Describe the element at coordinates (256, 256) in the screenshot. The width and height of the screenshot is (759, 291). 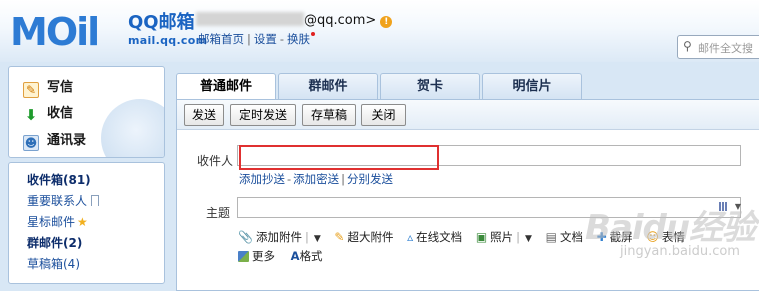
I see `more-button: 更多` at that location.